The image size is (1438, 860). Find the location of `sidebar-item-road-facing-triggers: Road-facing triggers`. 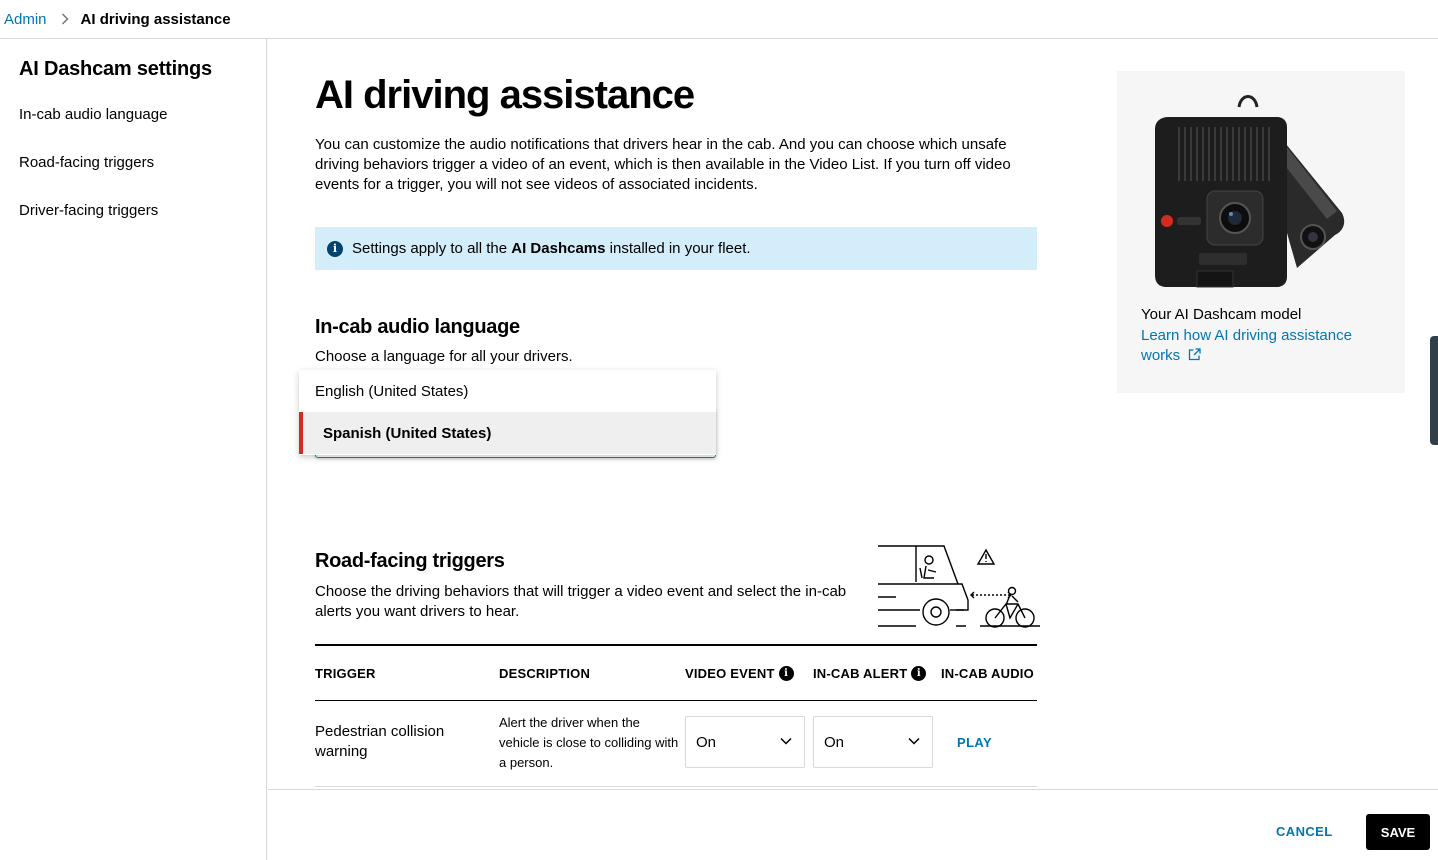

sidebar-item-road-facing-triggers: Road-facing triggers is located at coordinates (86, 162).